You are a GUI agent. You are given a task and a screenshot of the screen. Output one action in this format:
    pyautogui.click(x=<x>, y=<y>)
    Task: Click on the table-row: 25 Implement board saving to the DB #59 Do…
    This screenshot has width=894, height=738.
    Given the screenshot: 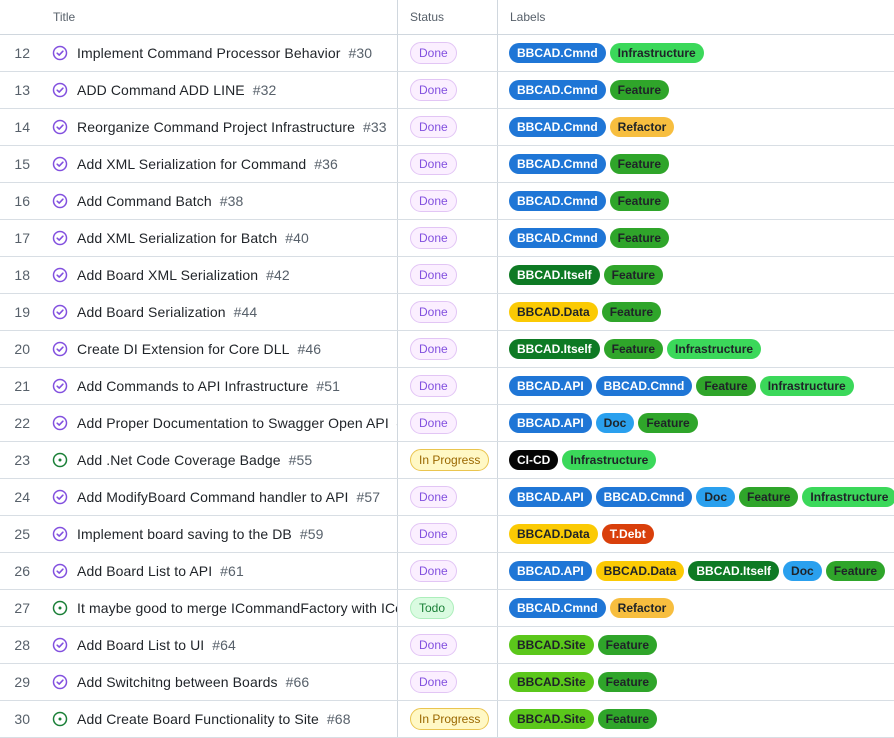 What is the action you would take?
    pyautogui.click(x=447, y=534)
    